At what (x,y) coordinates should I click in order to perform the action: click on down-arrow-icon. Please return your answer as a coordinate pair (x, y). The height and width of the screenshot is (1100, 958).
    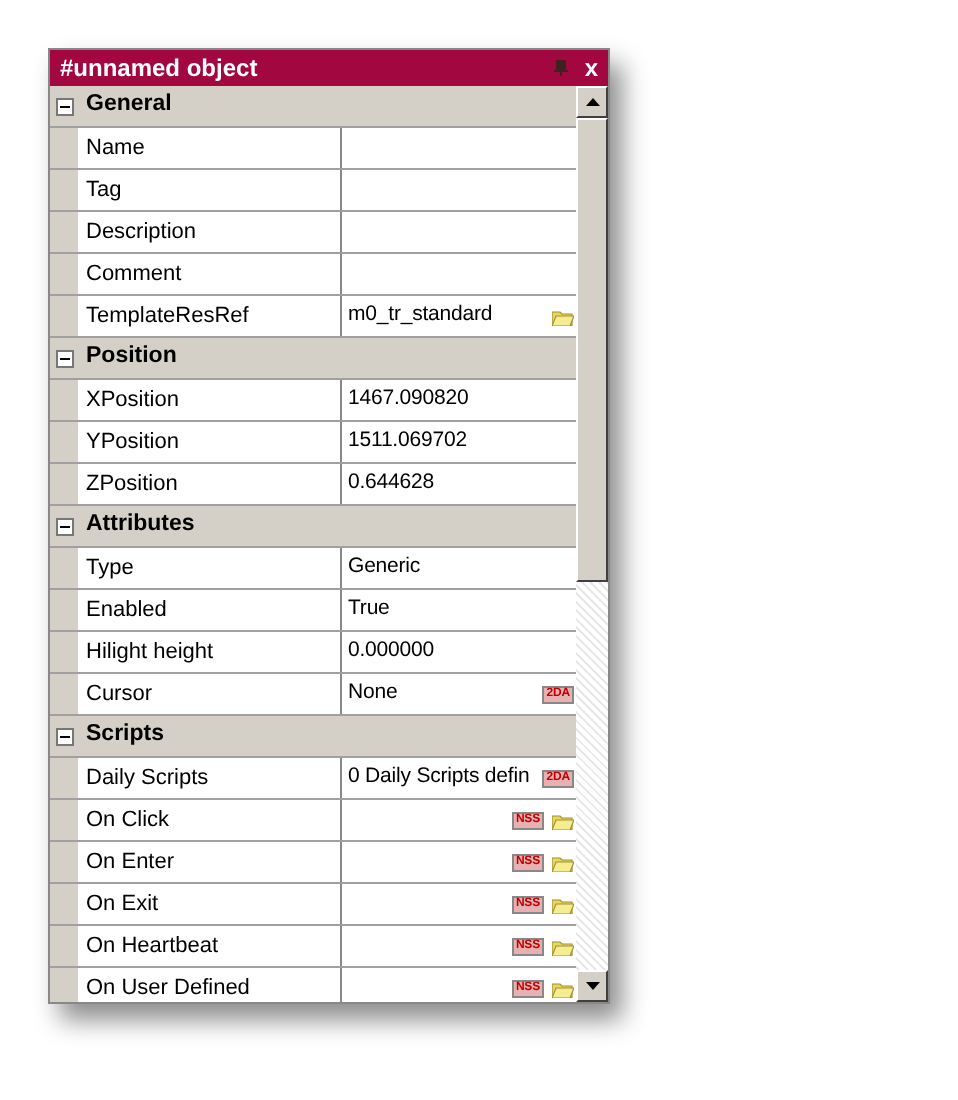
    Looking at the image, I should click on (592, 986).